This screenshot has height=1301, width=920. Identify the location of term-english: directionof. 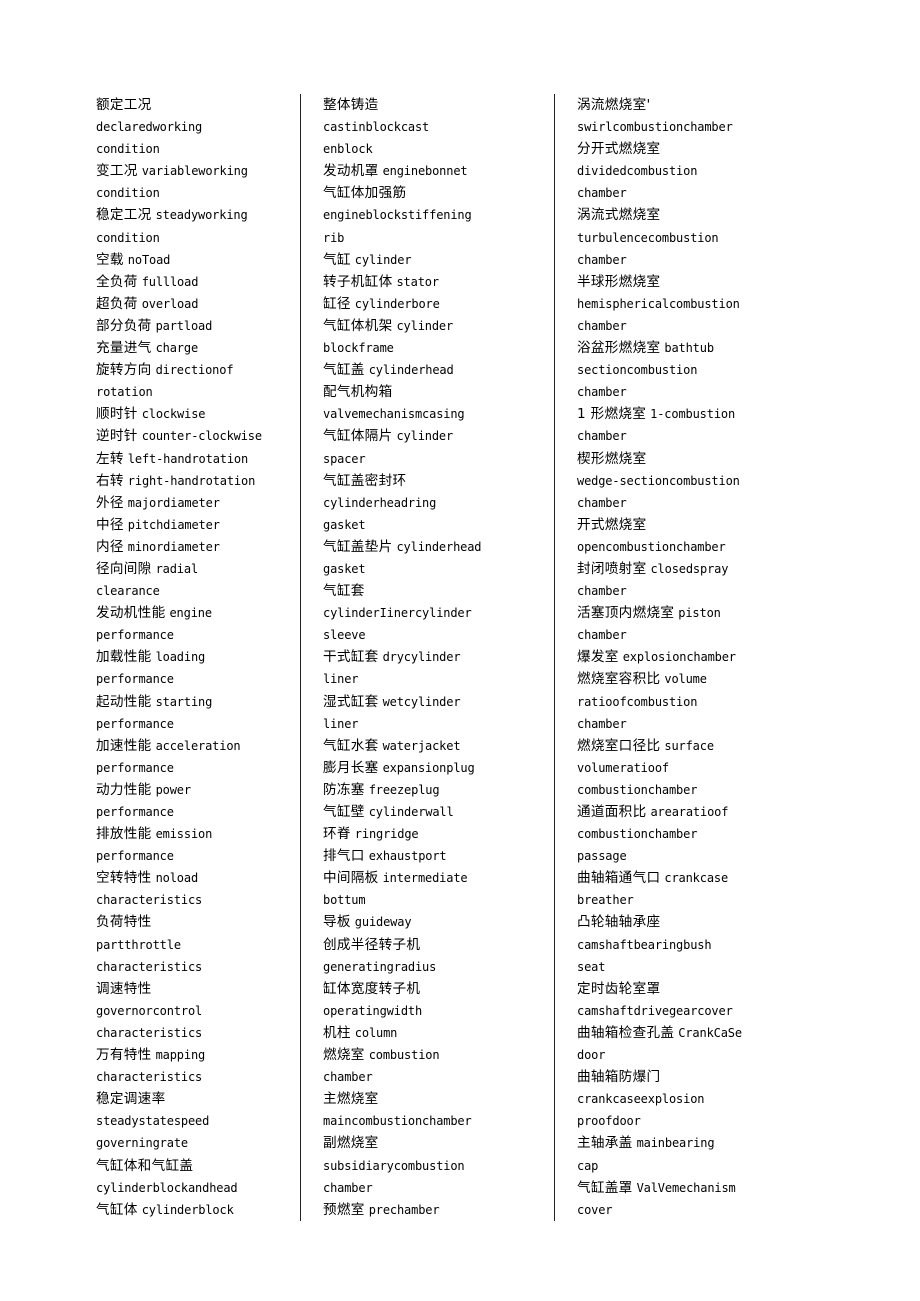
(194, 370).